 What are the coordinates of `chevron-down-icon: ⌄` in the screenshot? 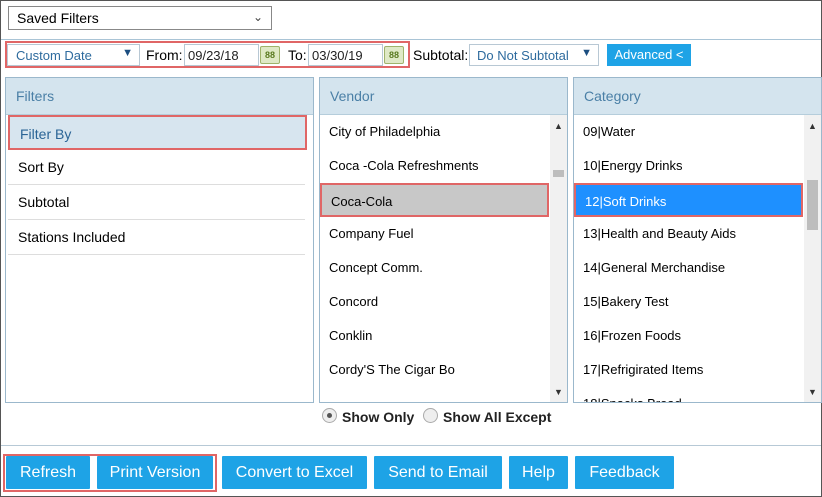 It's located at (257, 17).